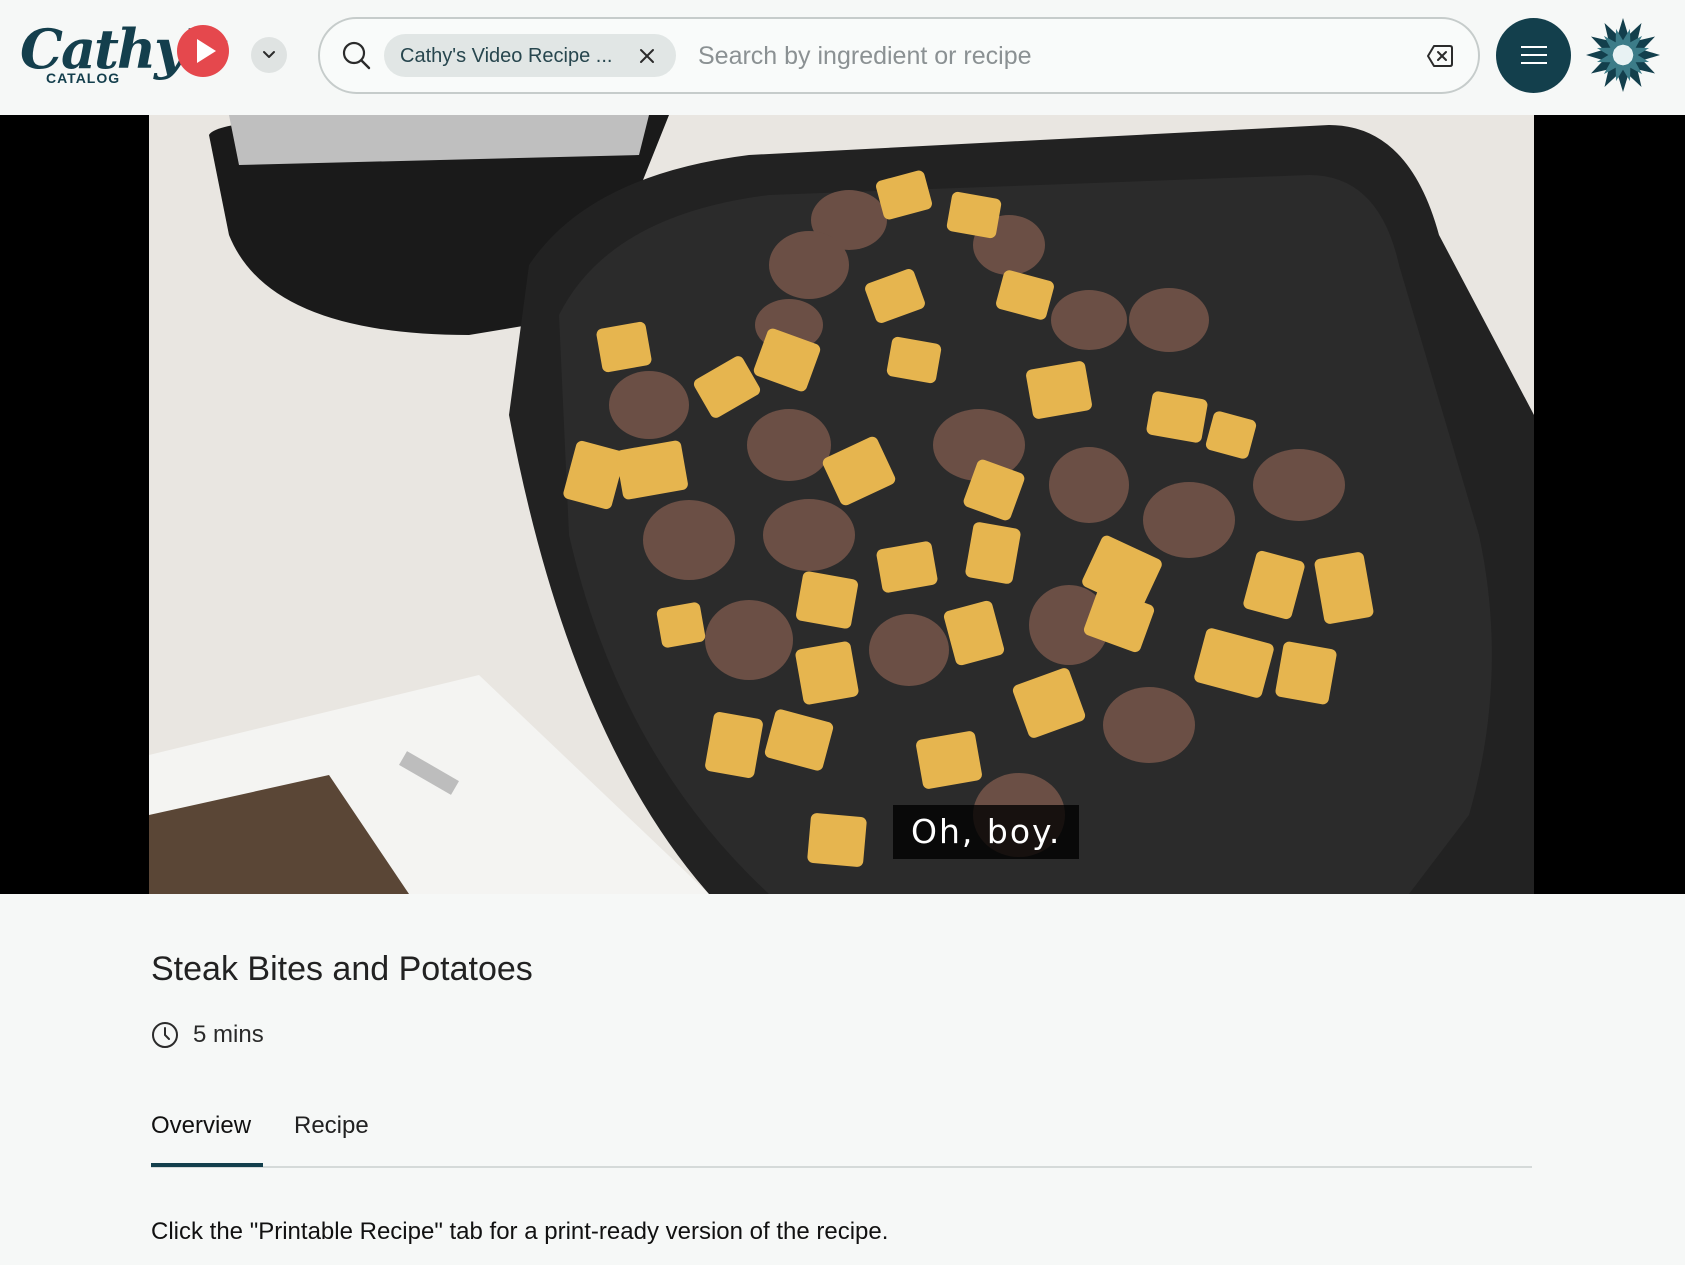 The image size is (1685, 1265). What do you see at coordinates (201, 1126) in the screenshot?
I see `tab-overview: Overview` at bounding box center [201, 1126].